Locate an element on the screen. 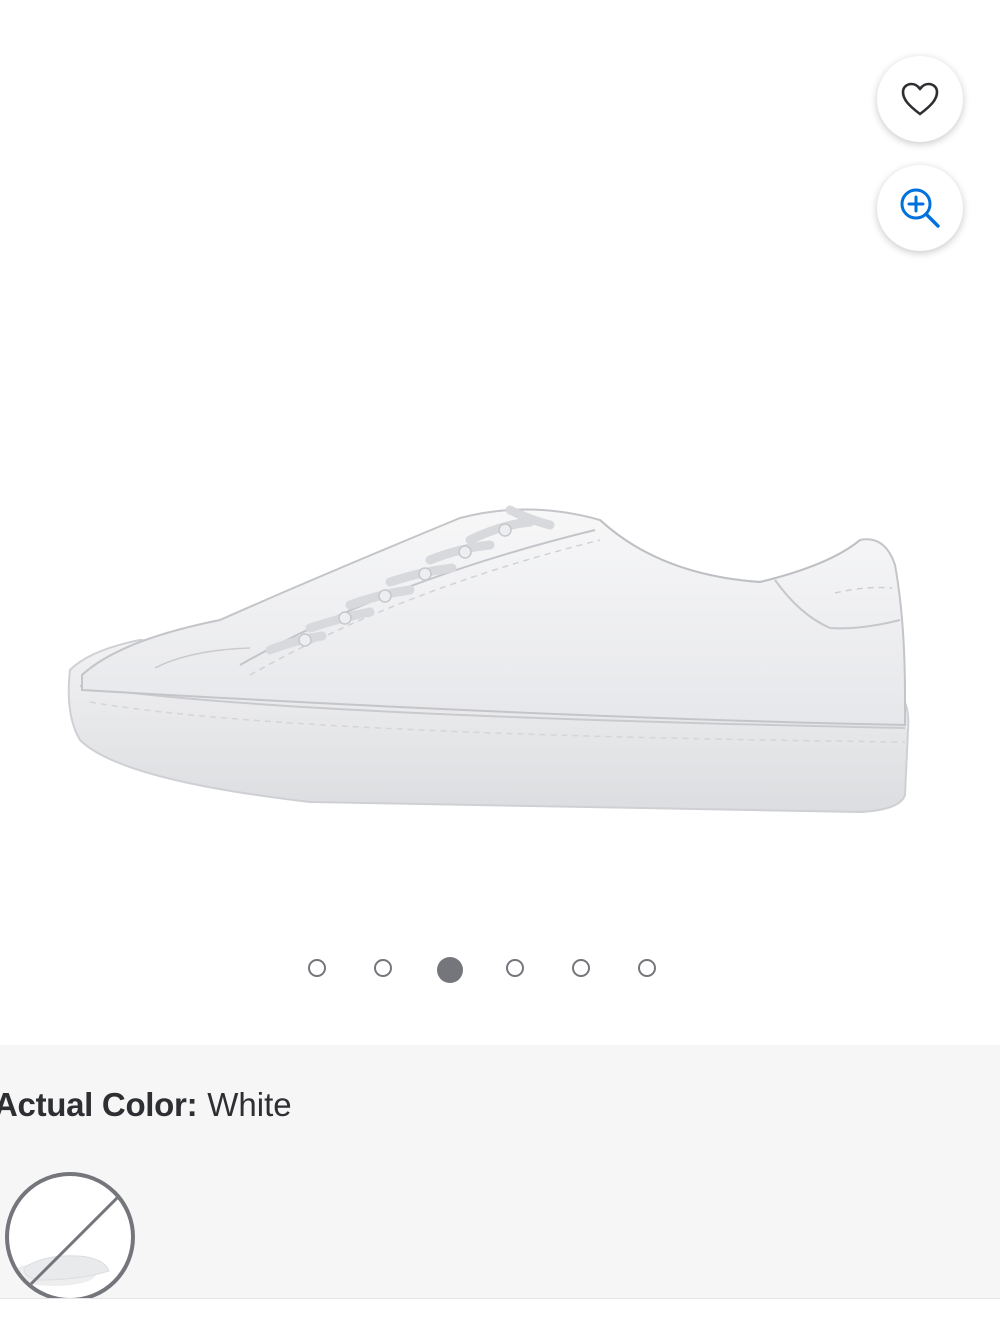 This screenshot has width=1000, height=1334. heart-icon is located at coordinates (920, 99).